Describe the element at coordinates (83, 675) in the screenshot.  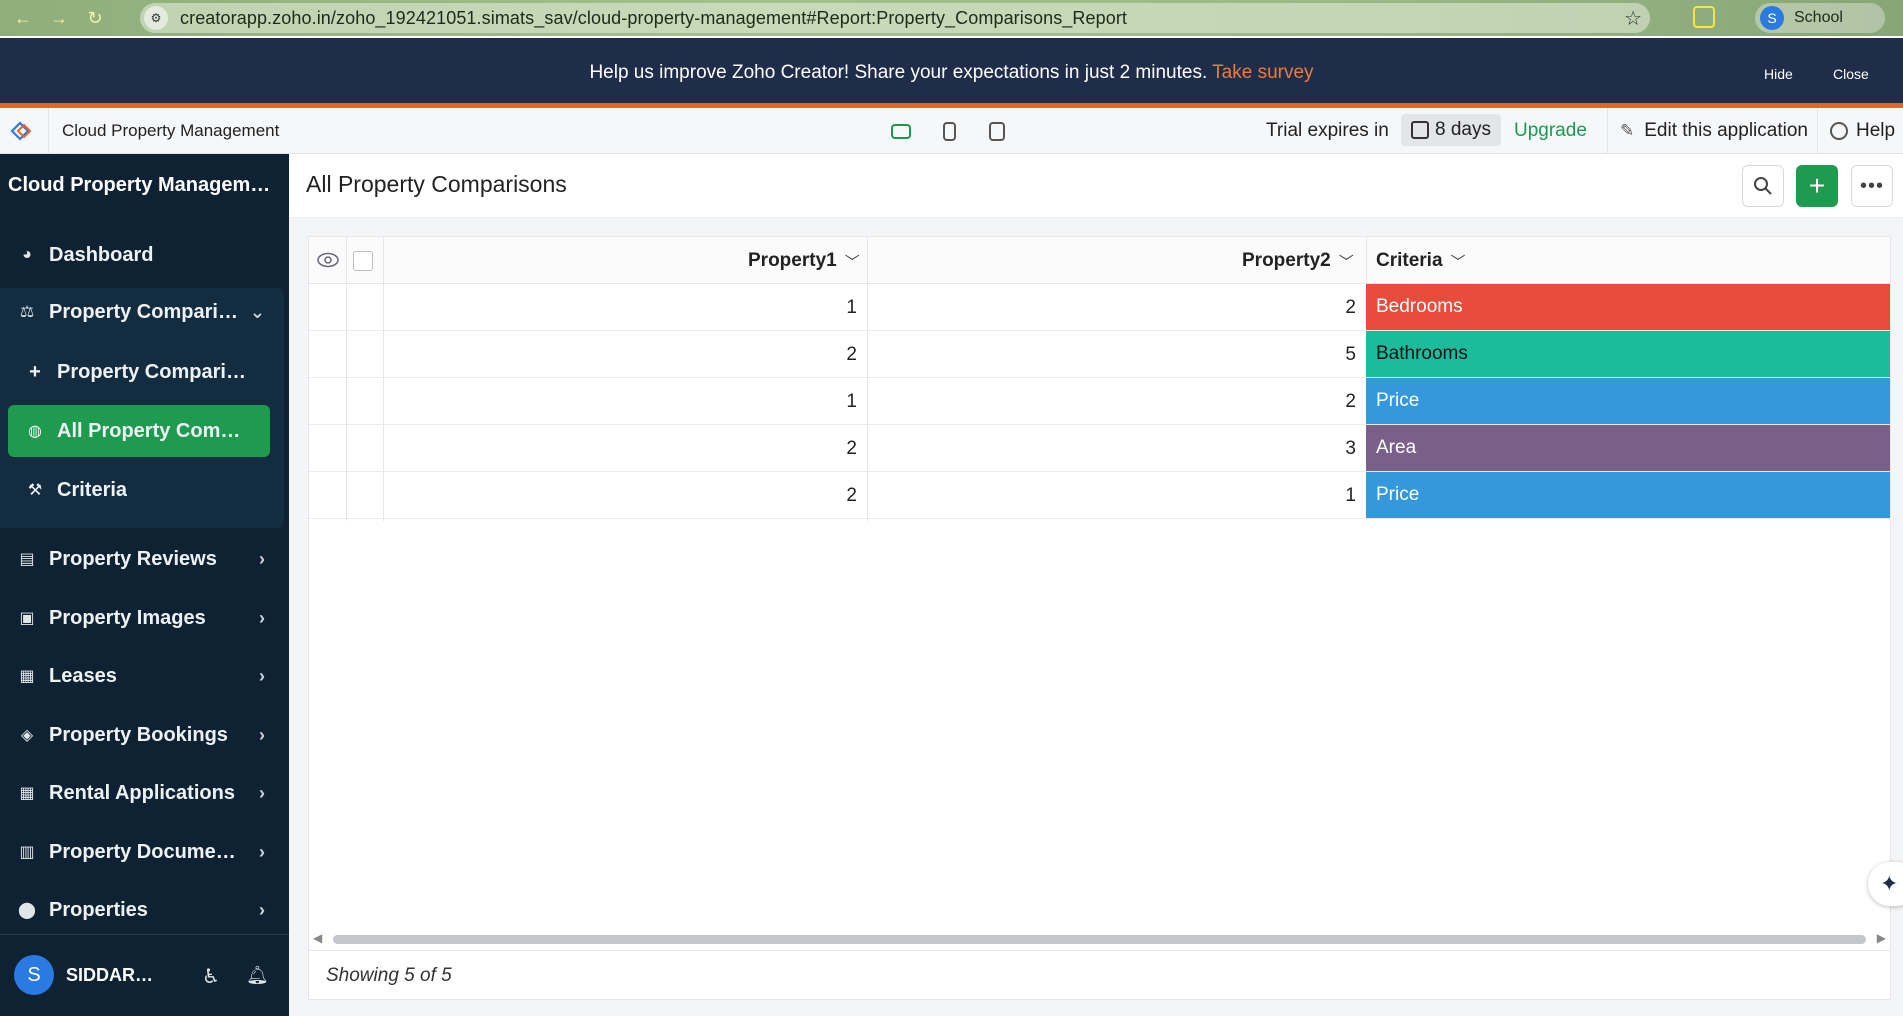
I see `sidebar-item-label: Leases` at that location.